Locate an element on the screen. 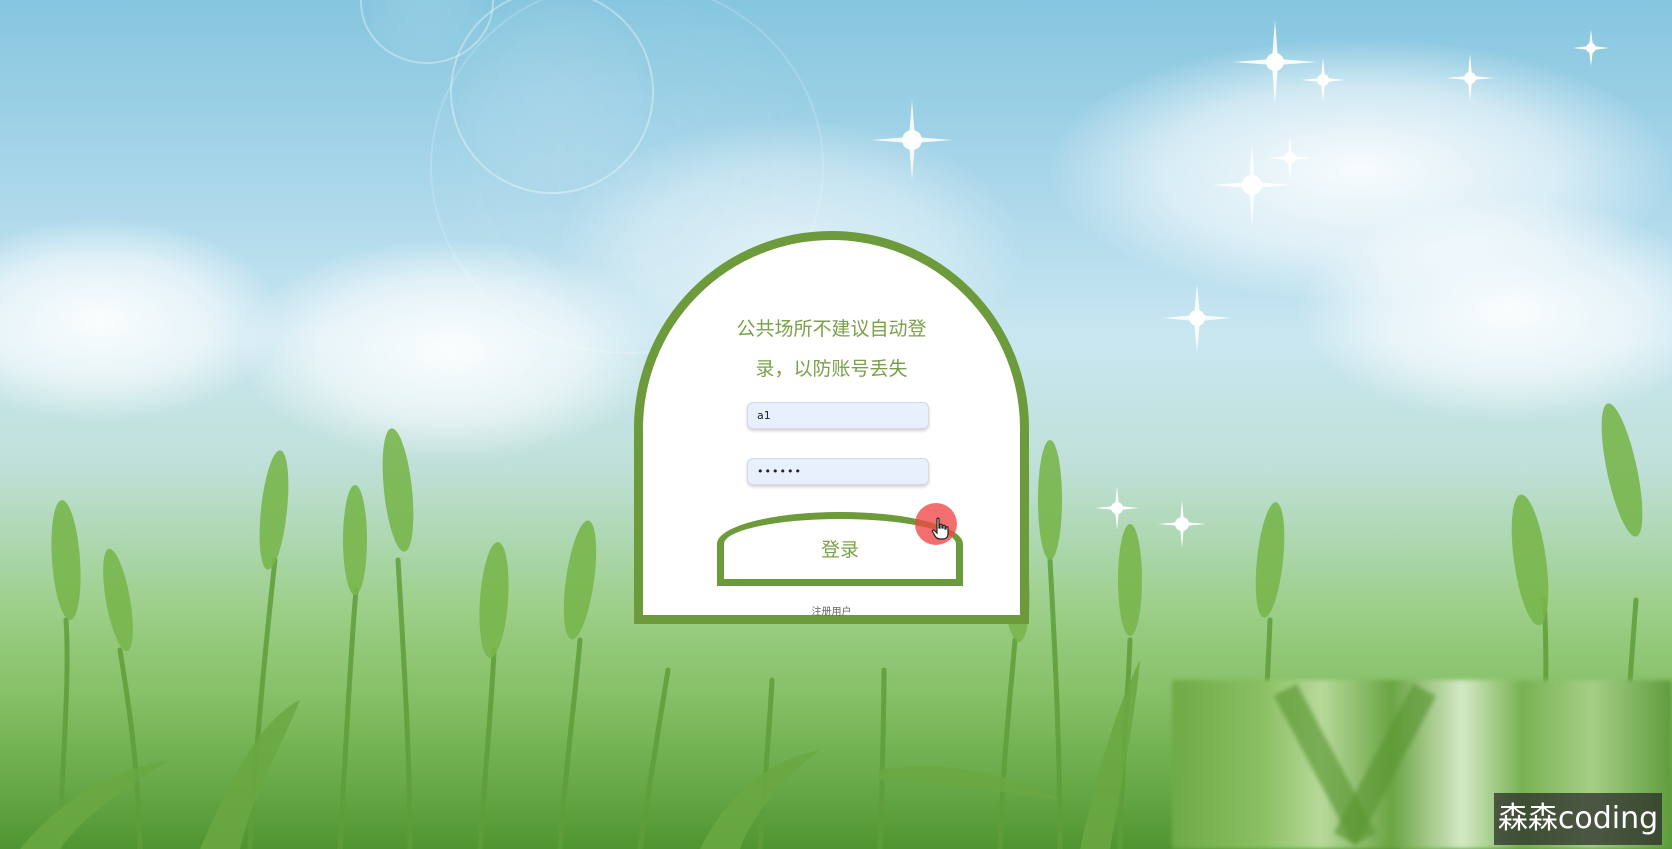 The width and height of the screenshot is (1672, 849). login-hint-title: 公共场所不建议自动登 录，以防账号丢失 is located at coordinates (831, 349).